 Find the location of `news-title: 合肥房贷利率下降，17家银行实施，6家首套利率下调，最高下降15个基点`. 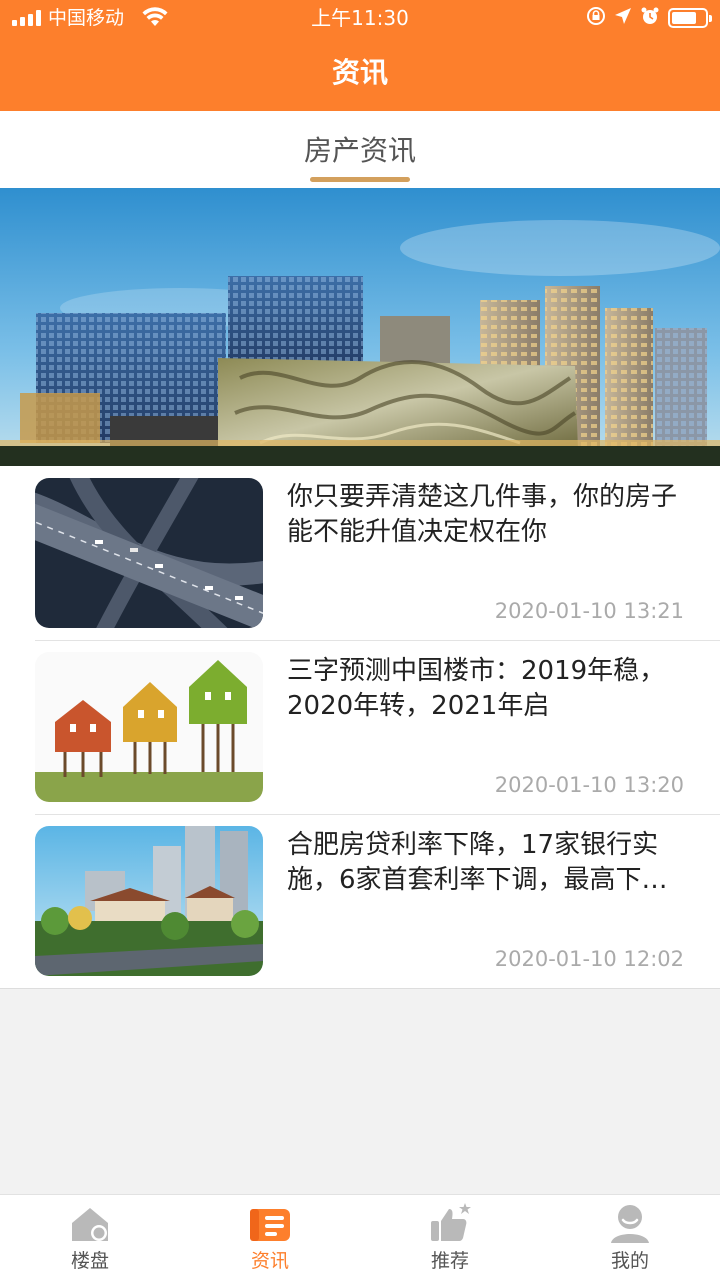

news-title: 合肥房贷利率下降，17家银行实施，6家首套利率下调，最高下降15个基点 is located at coordinates (487, 863).